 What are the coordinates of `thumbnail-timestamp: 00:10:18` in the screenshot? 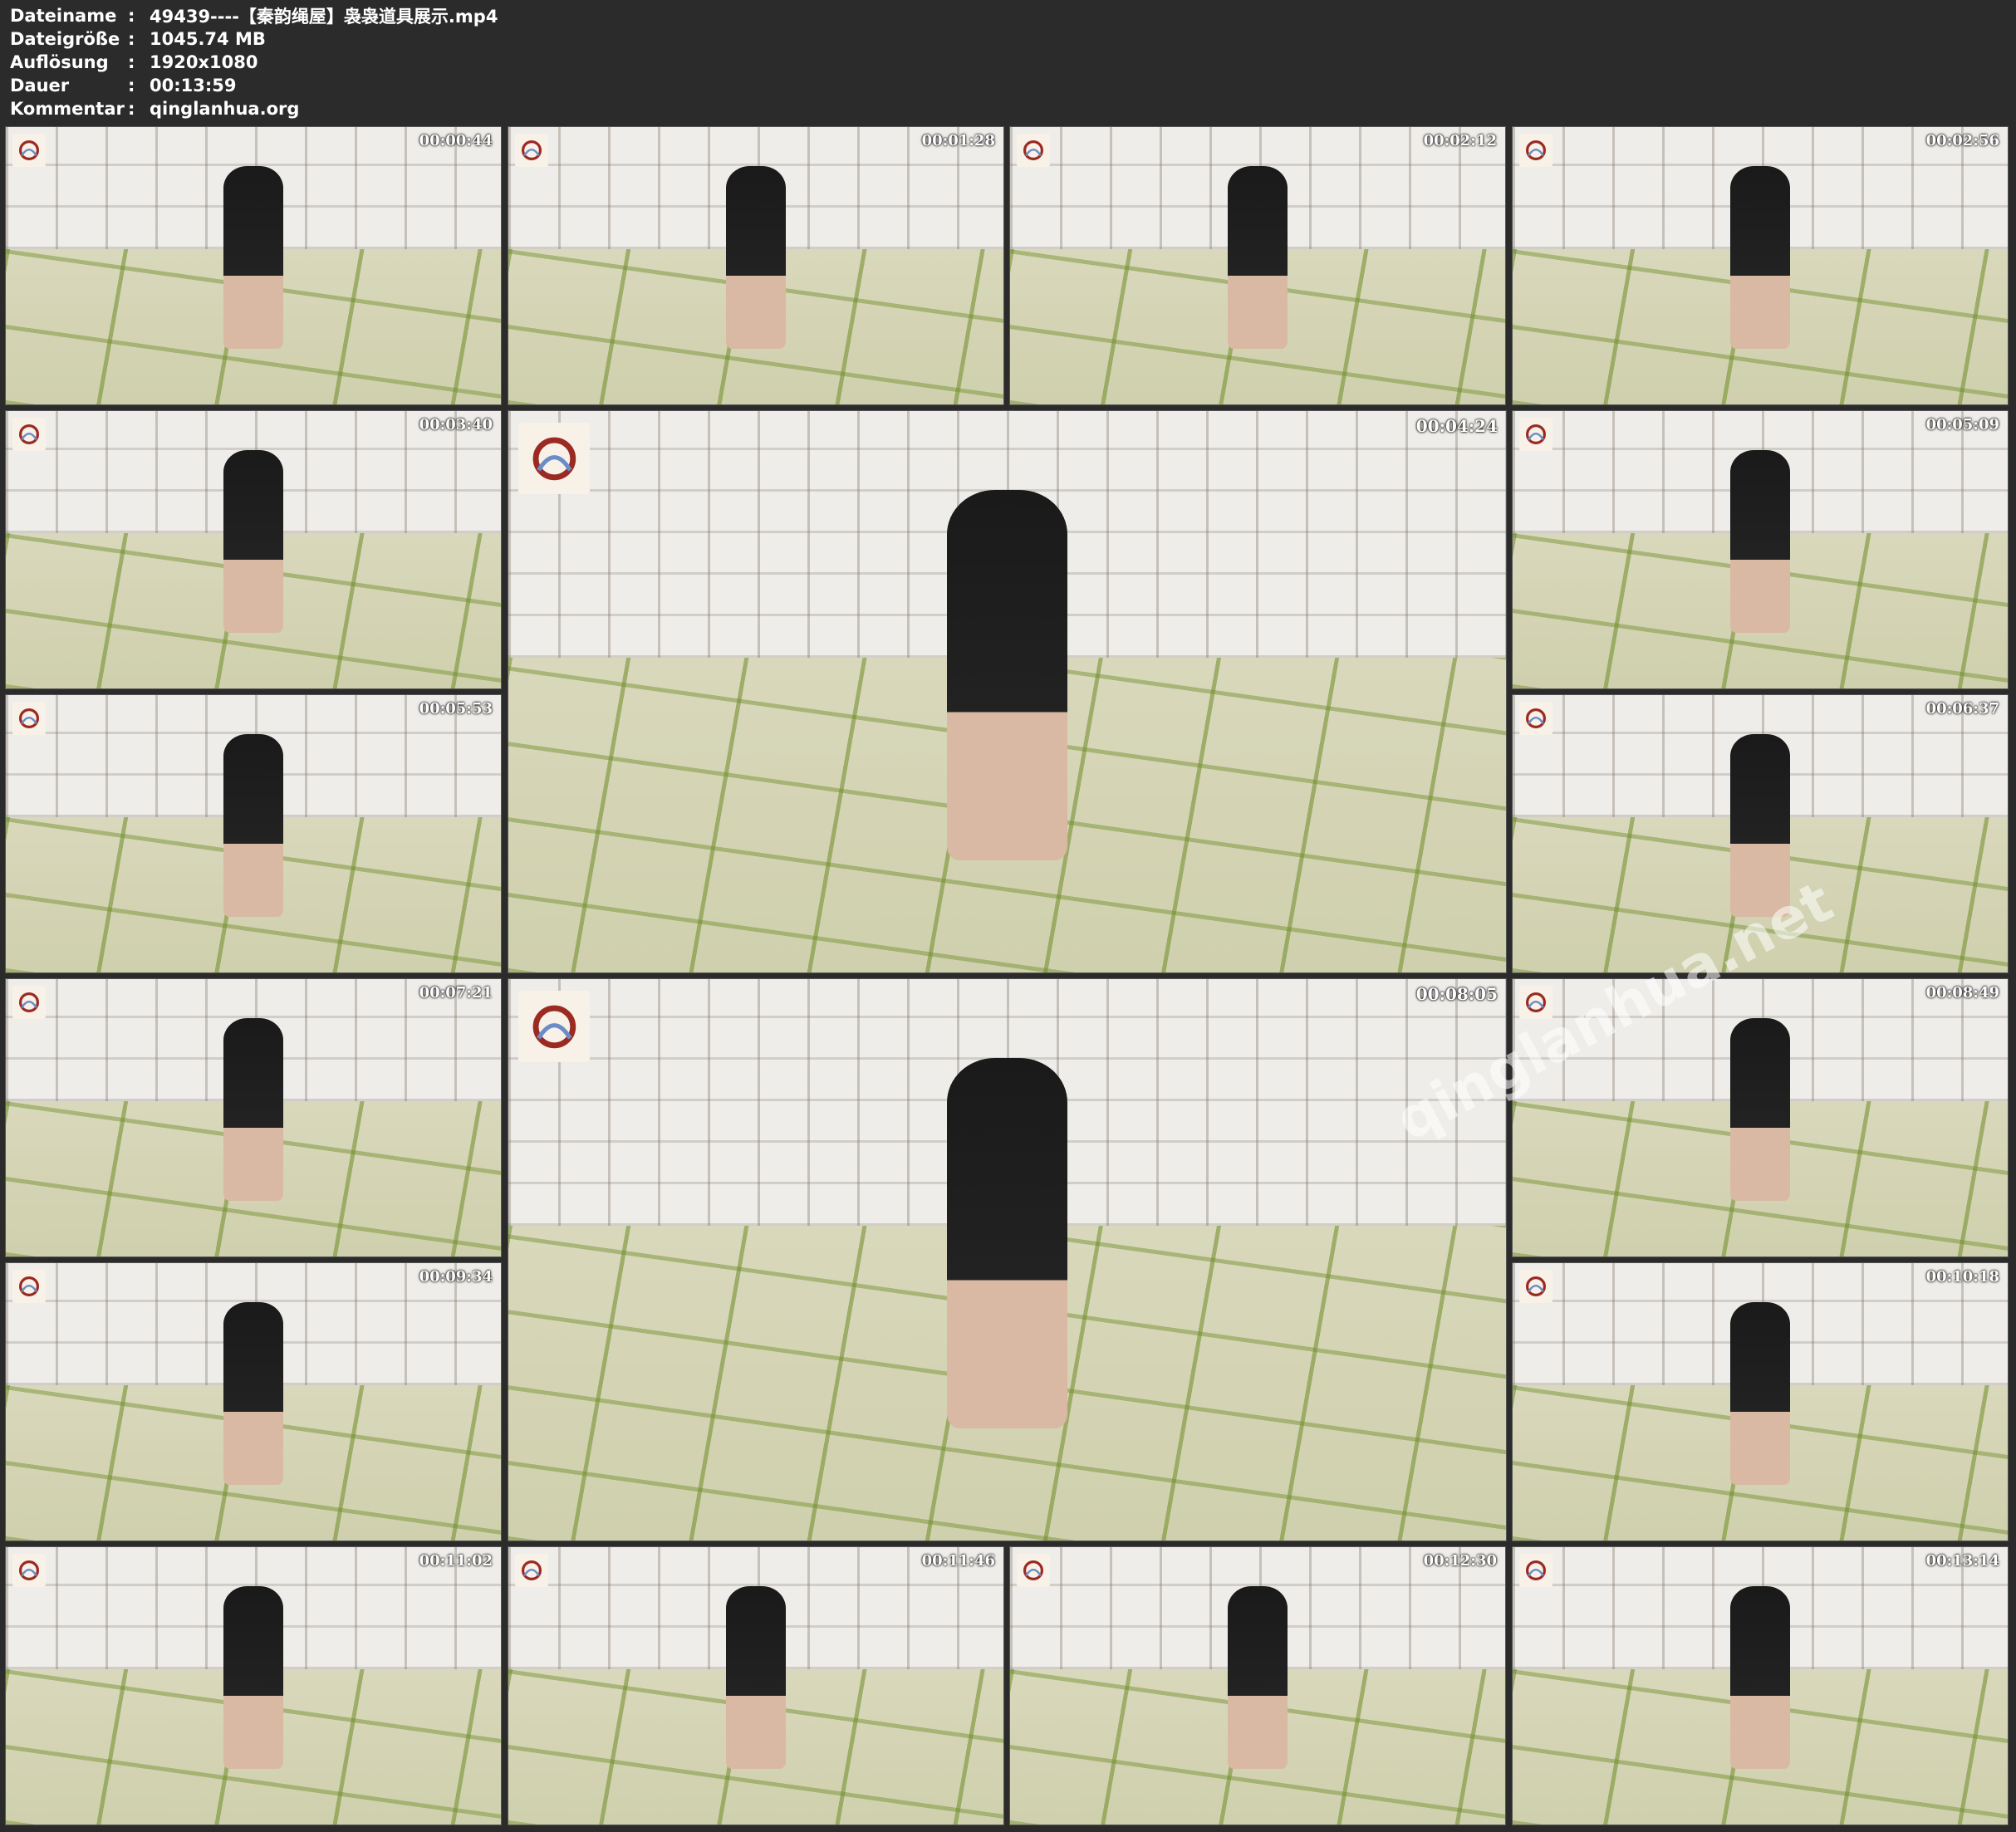 It's located at (1962, 1277).